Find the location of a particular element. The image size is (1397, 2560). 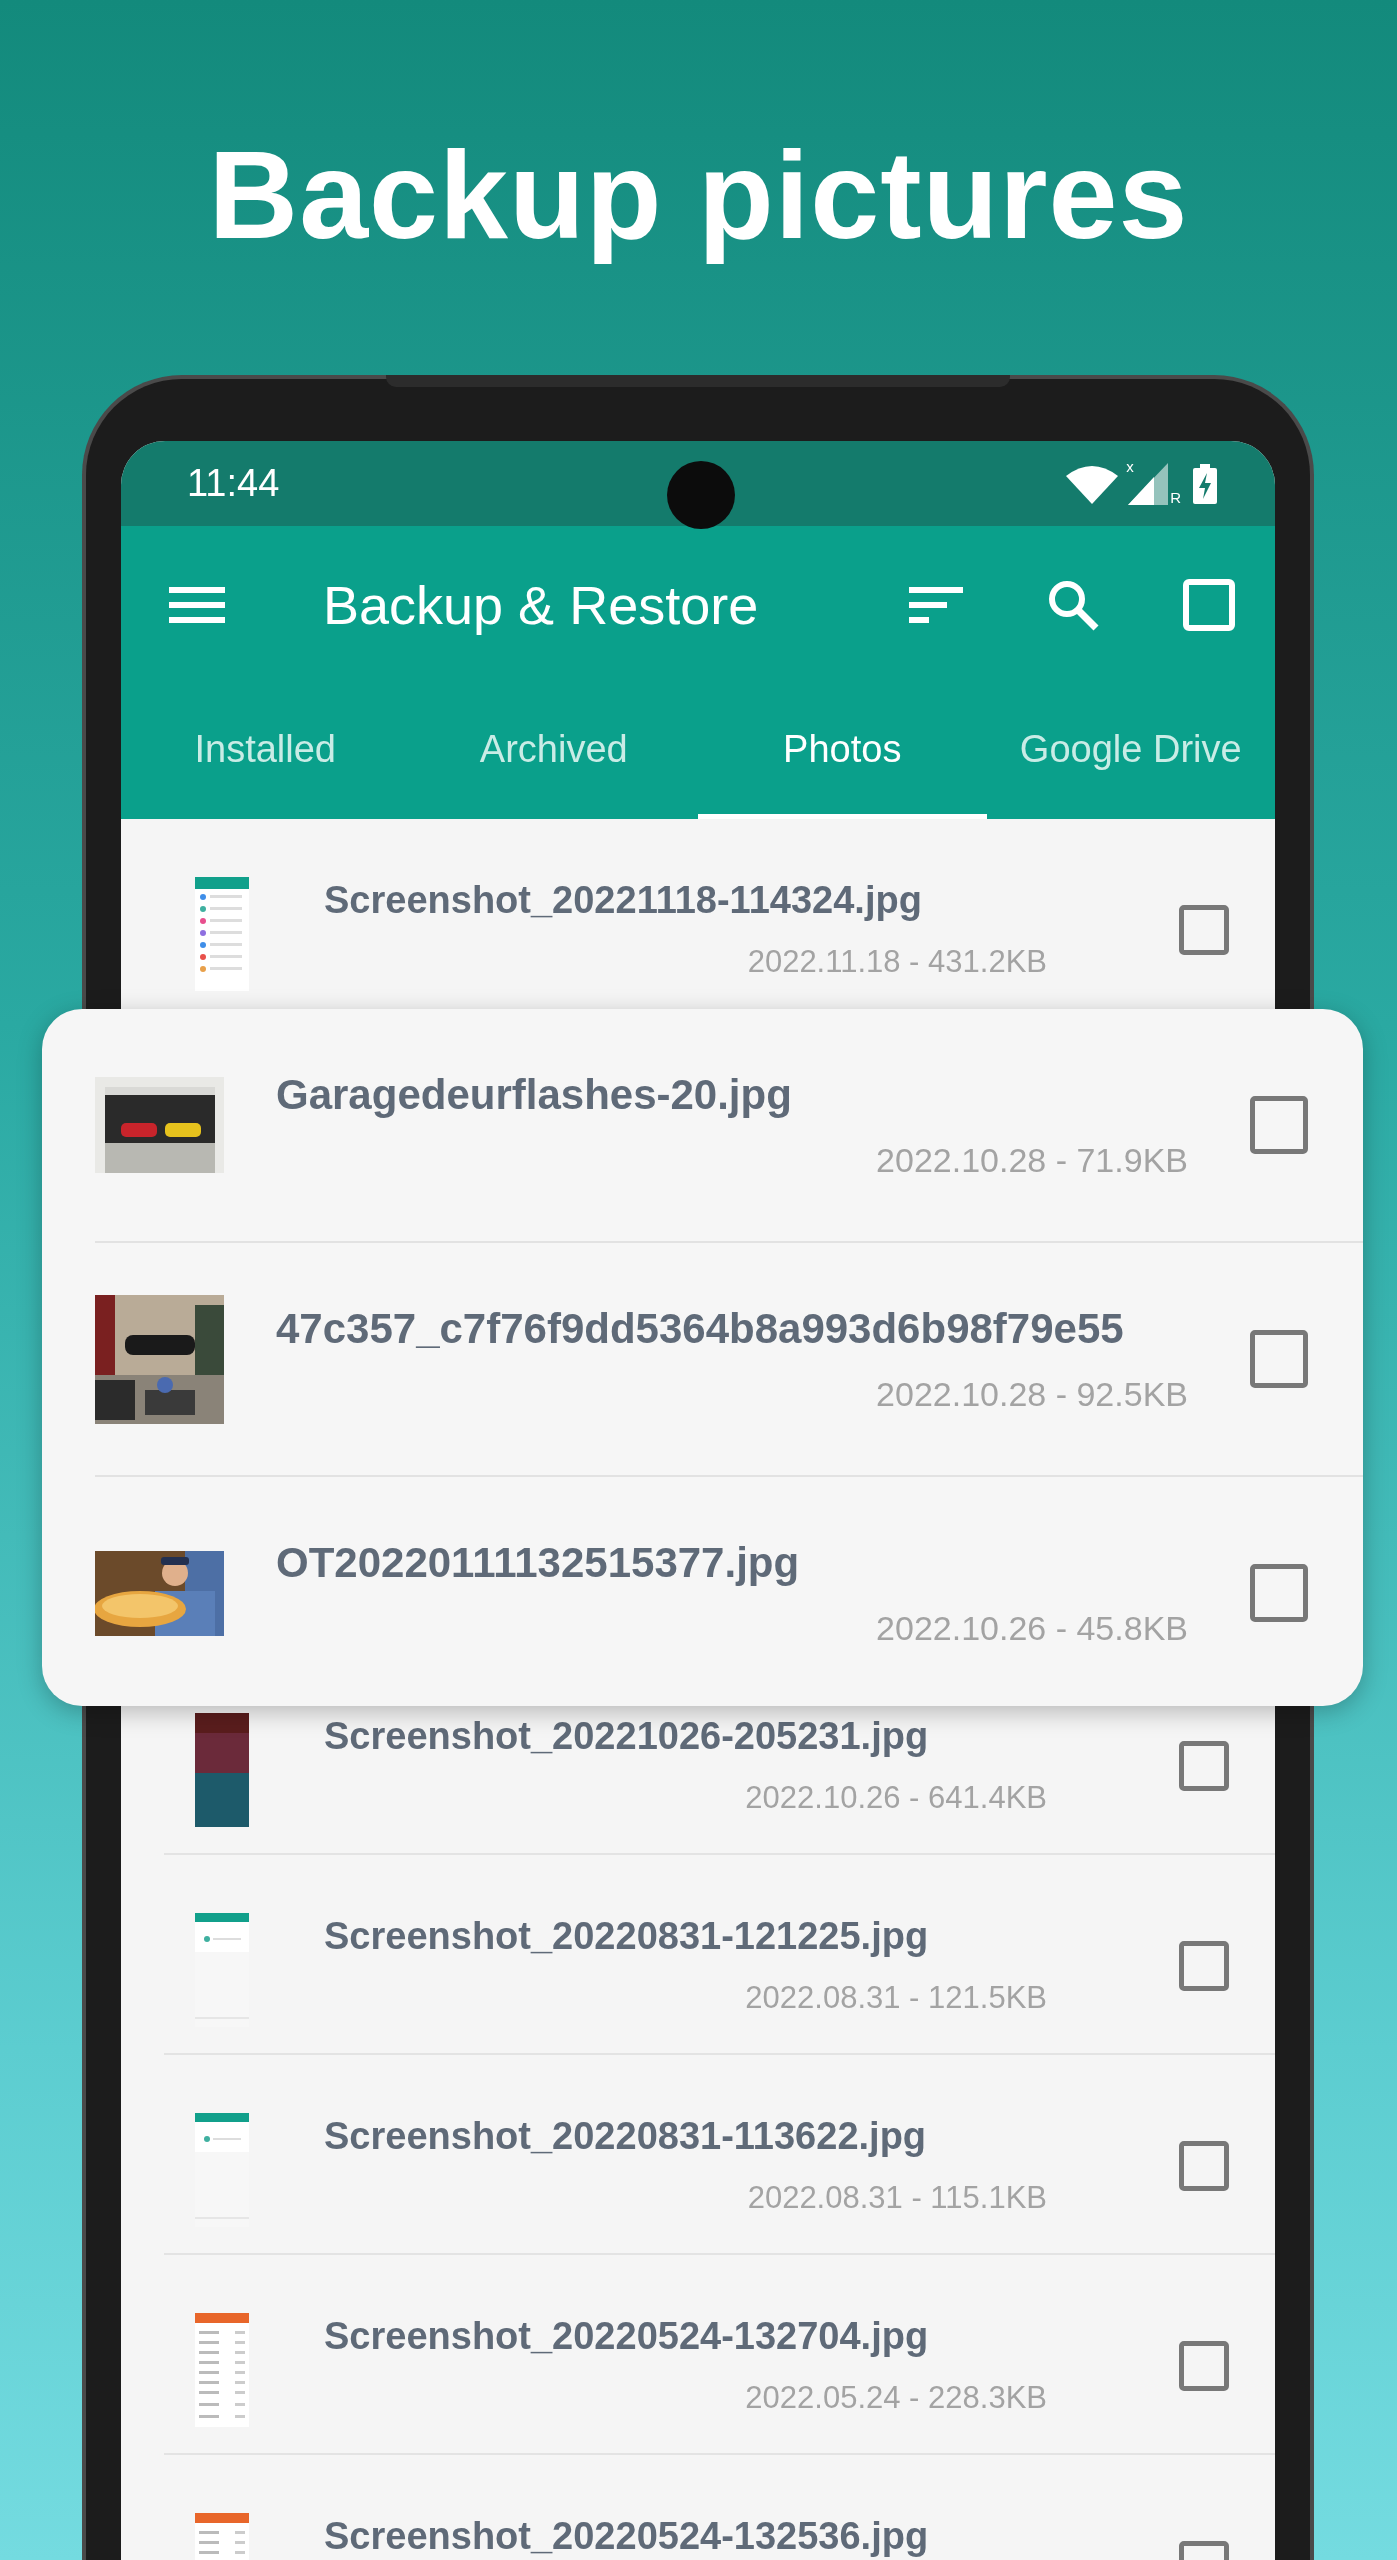

select-all-icon is located at coordinates (1209, 605).